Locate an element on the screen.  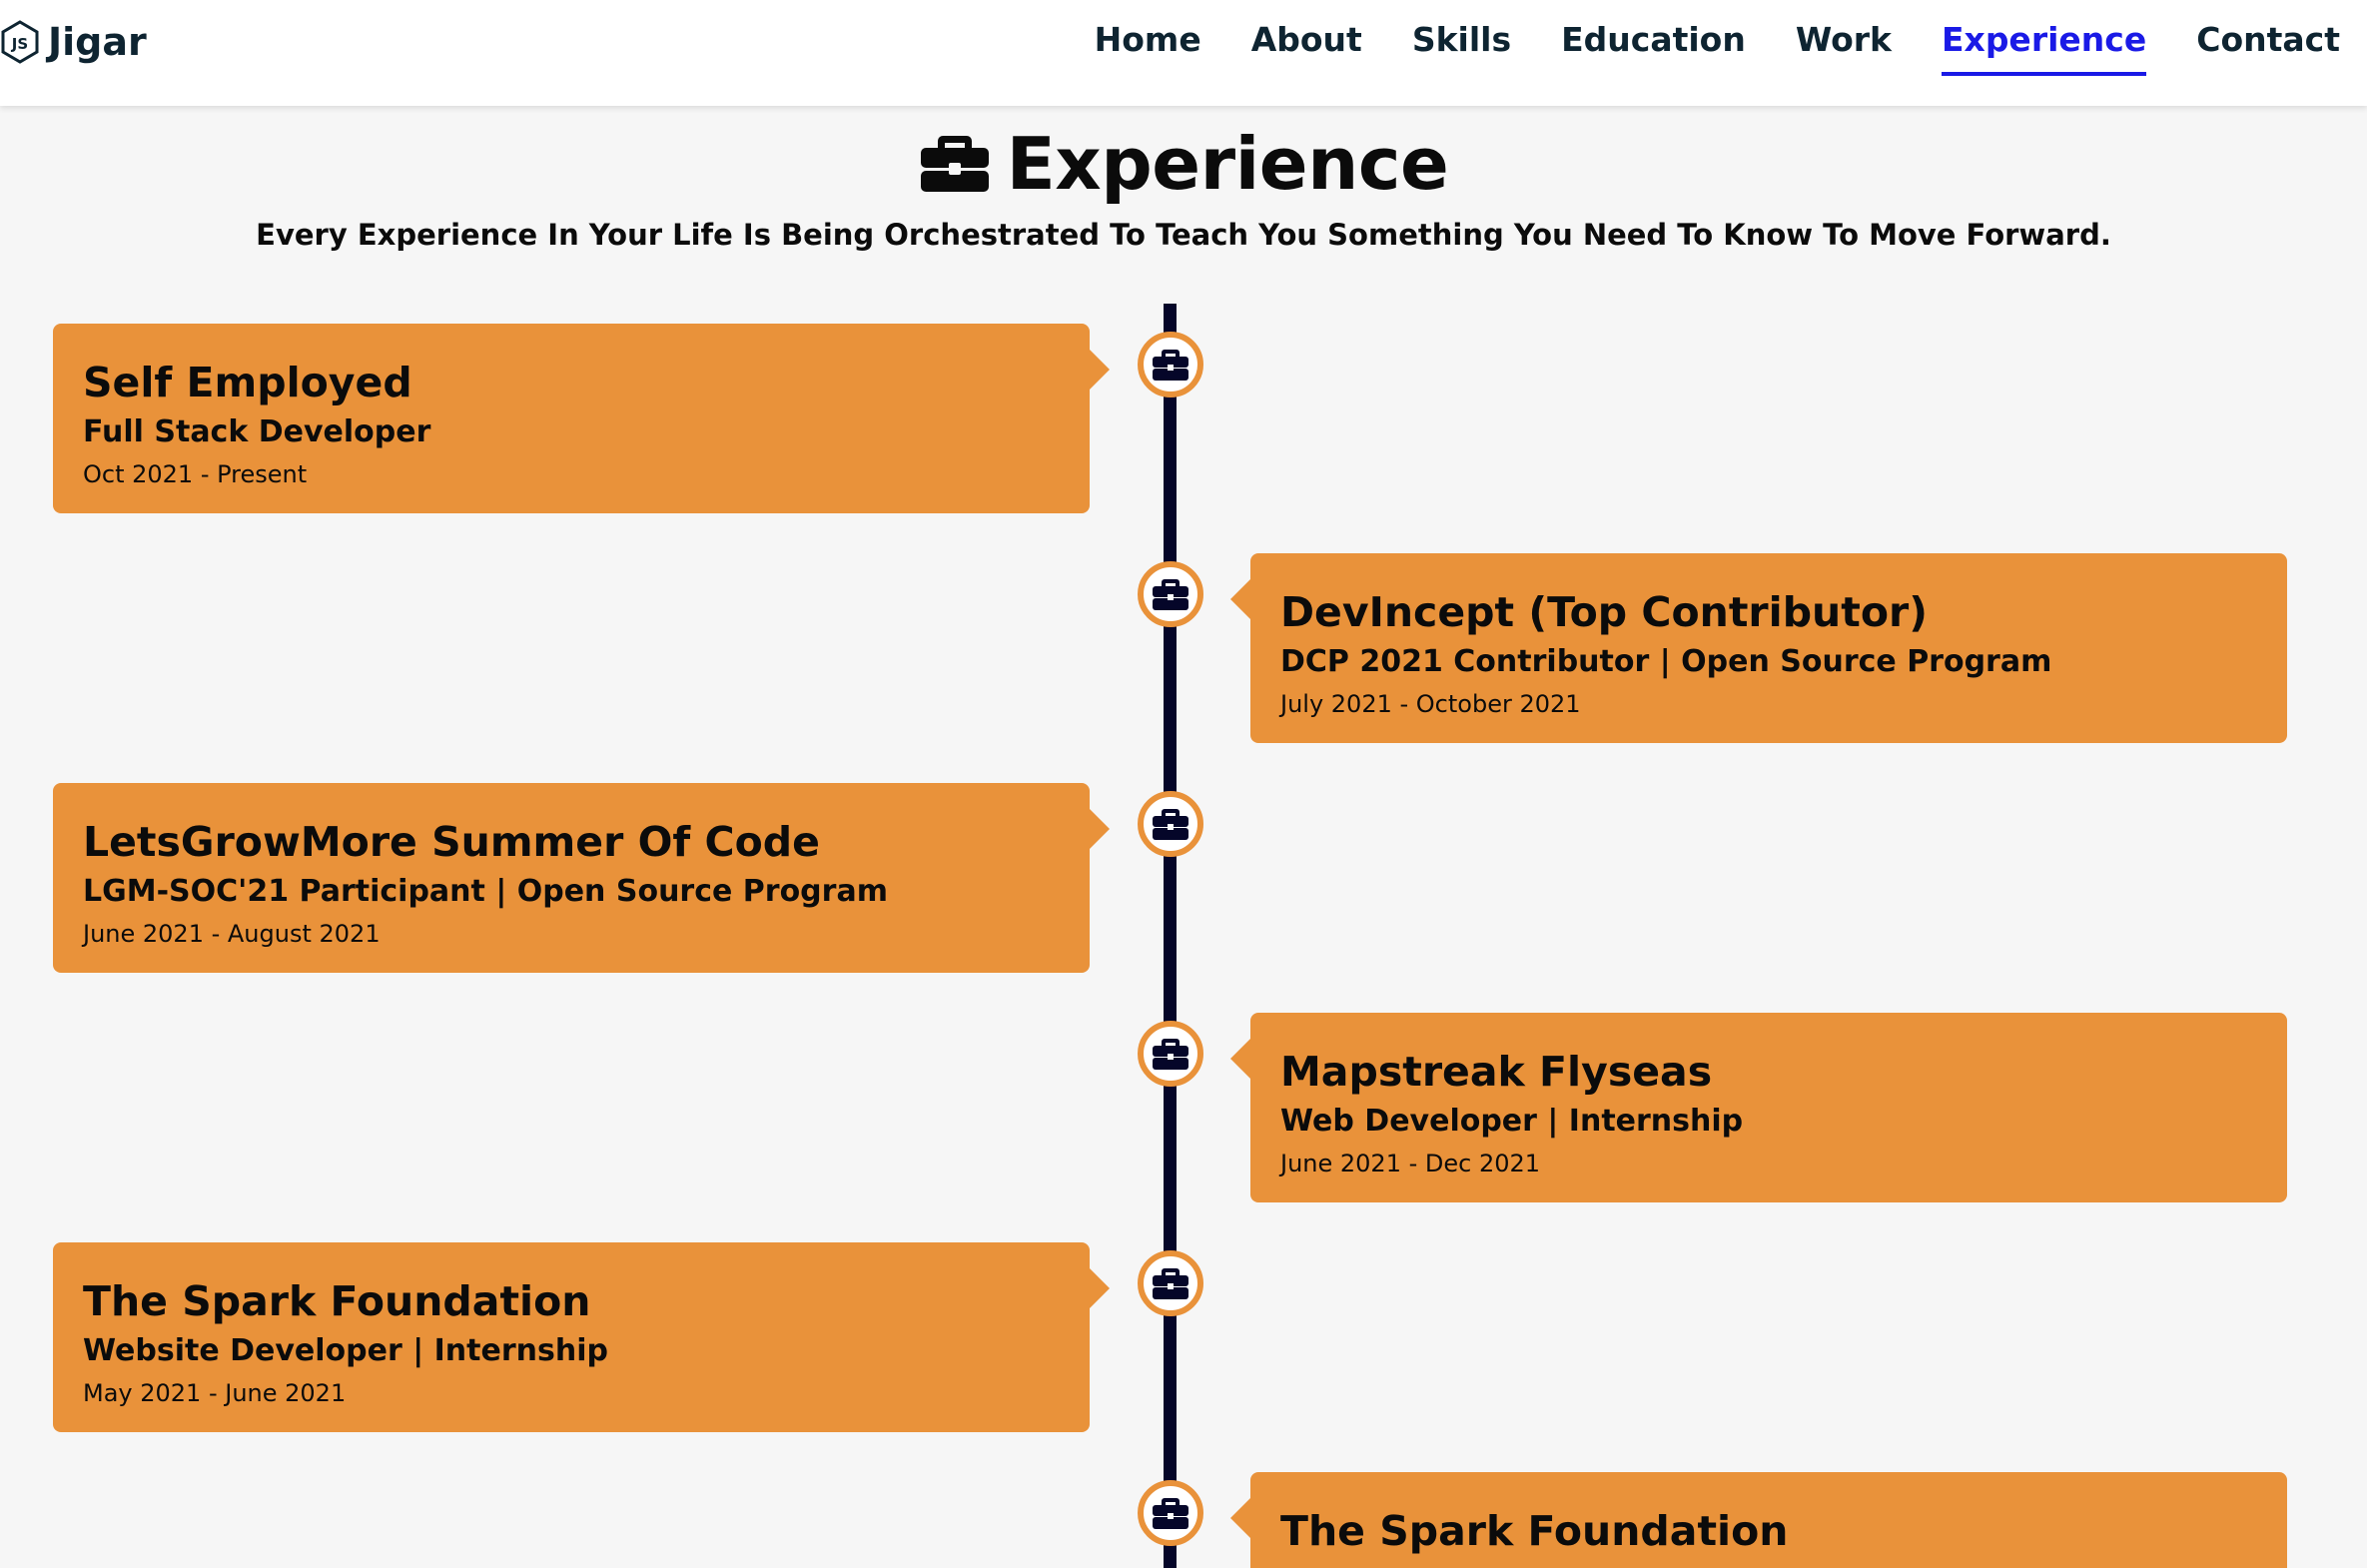
experience-company: LetsGrowMore Summer Of Code is located at coordinates (451, 842).